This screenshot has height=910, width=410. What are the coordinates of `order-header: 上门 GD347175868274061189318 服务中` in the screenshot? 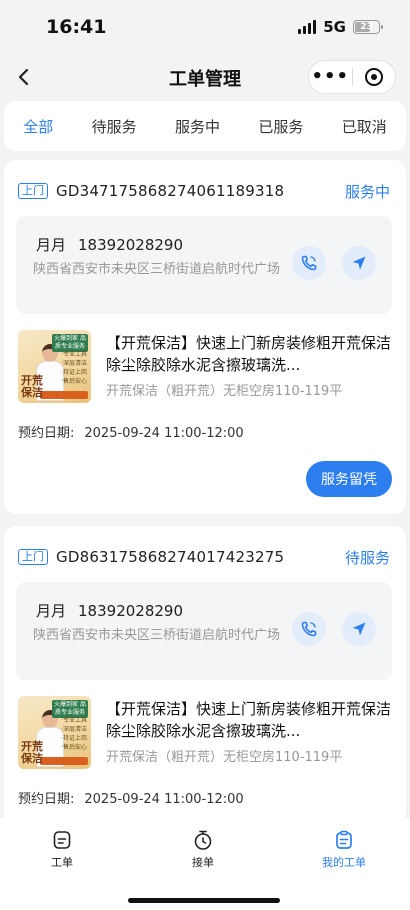 It's located at (204, 191).